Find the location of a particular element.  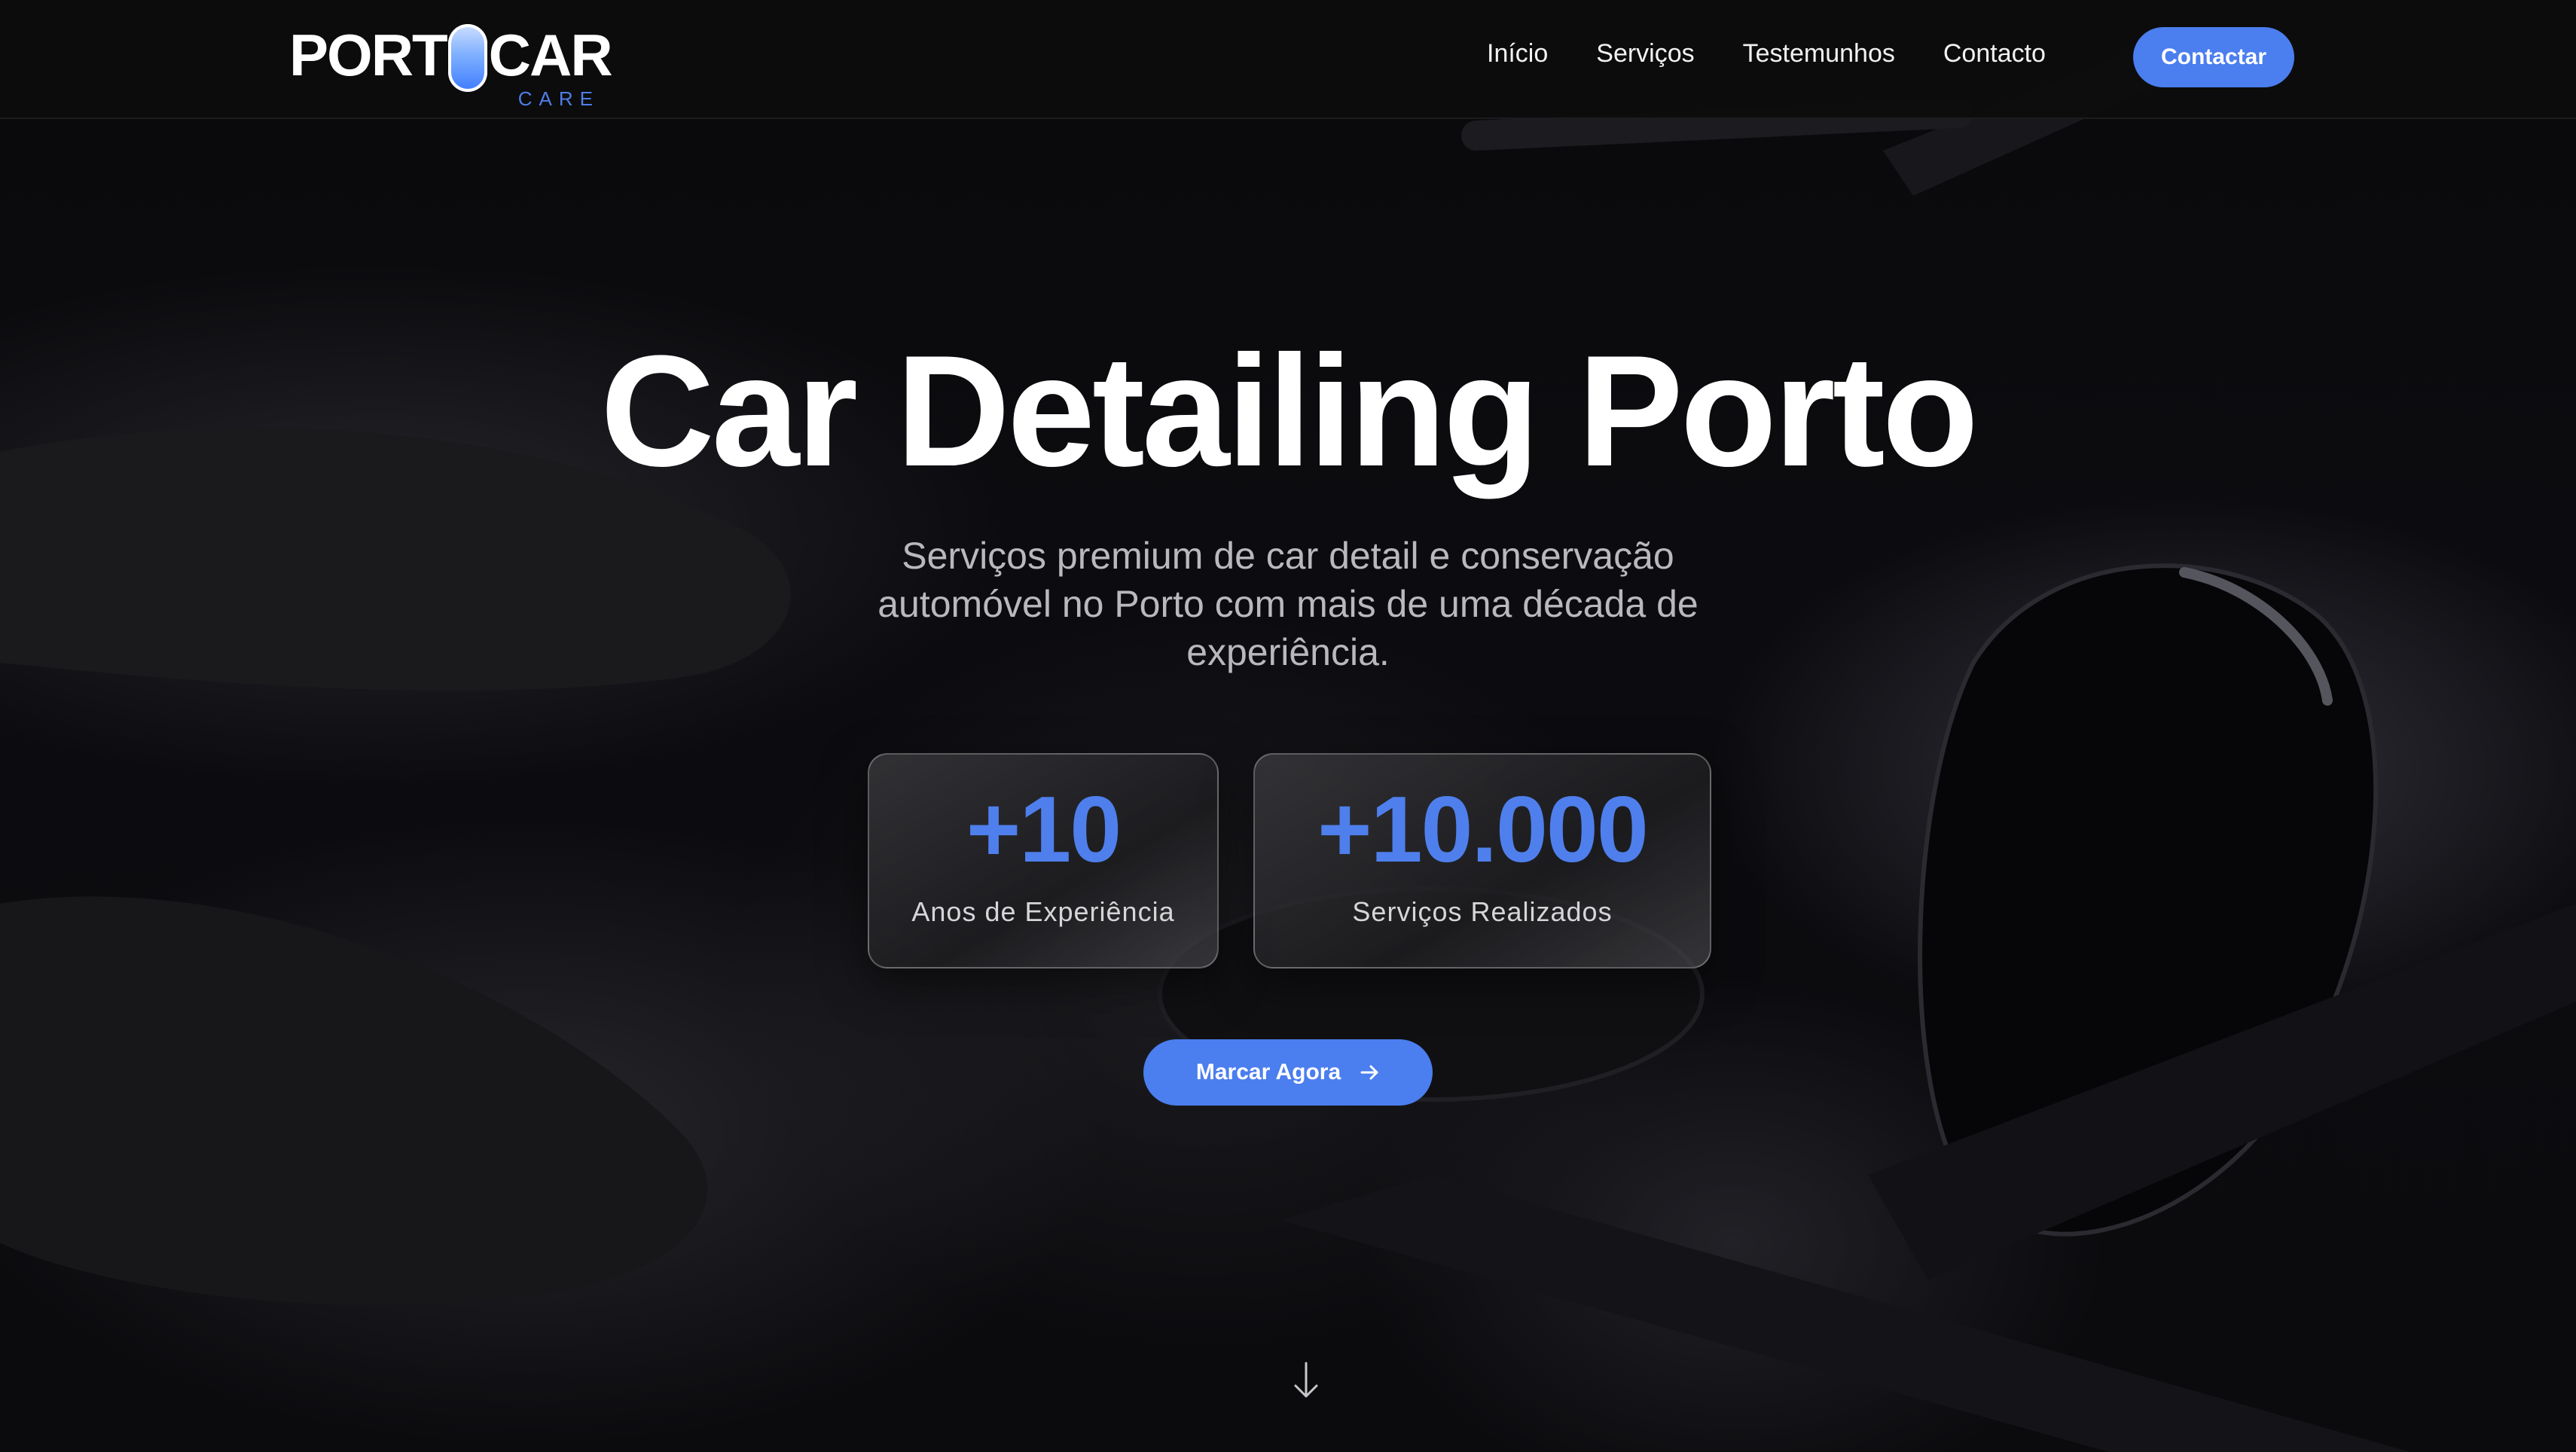

stat-value: +10 is located at coordinates (1044, 830).